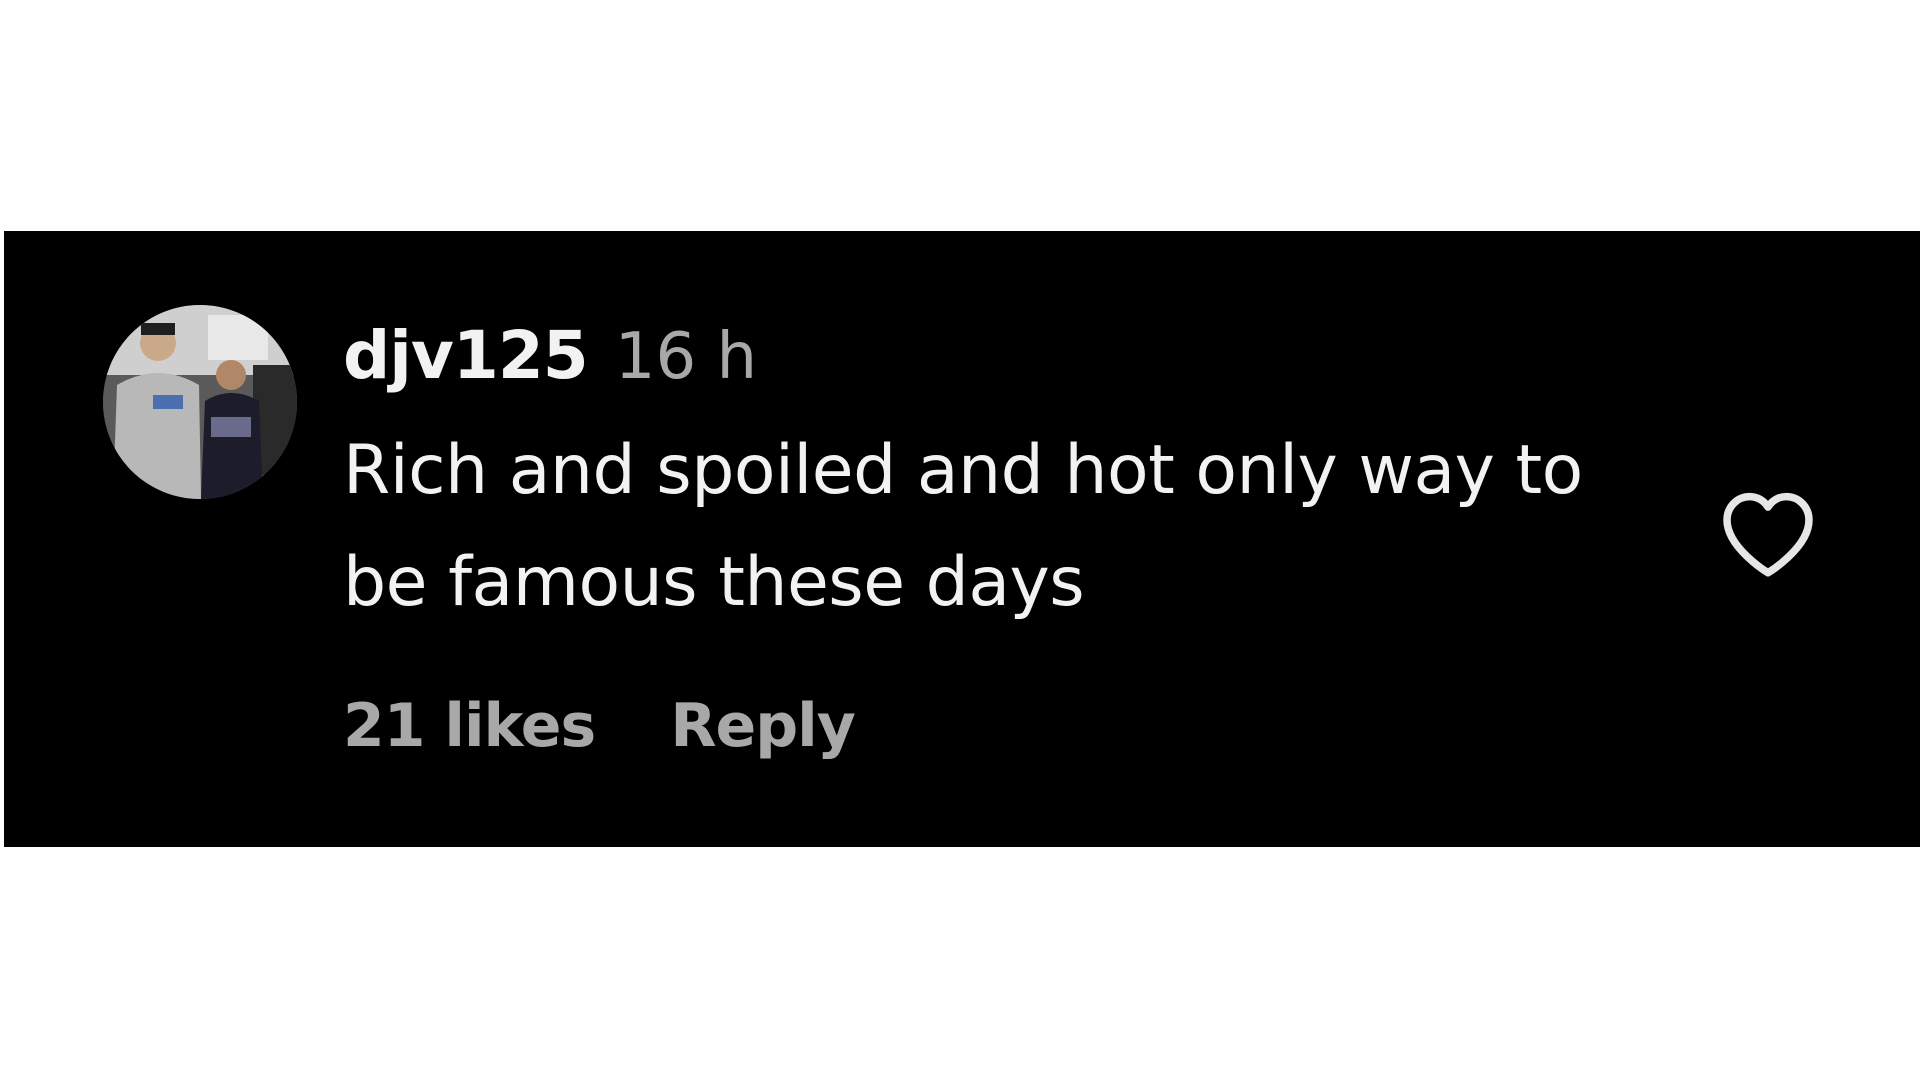 Image resolution: width=1920 pixels, height=1080 pixels. What do you see at coordinates (599, 726) in the screenshot?
I see `comment-actions: 21 likes Reply` at bounding box center [599, 726].